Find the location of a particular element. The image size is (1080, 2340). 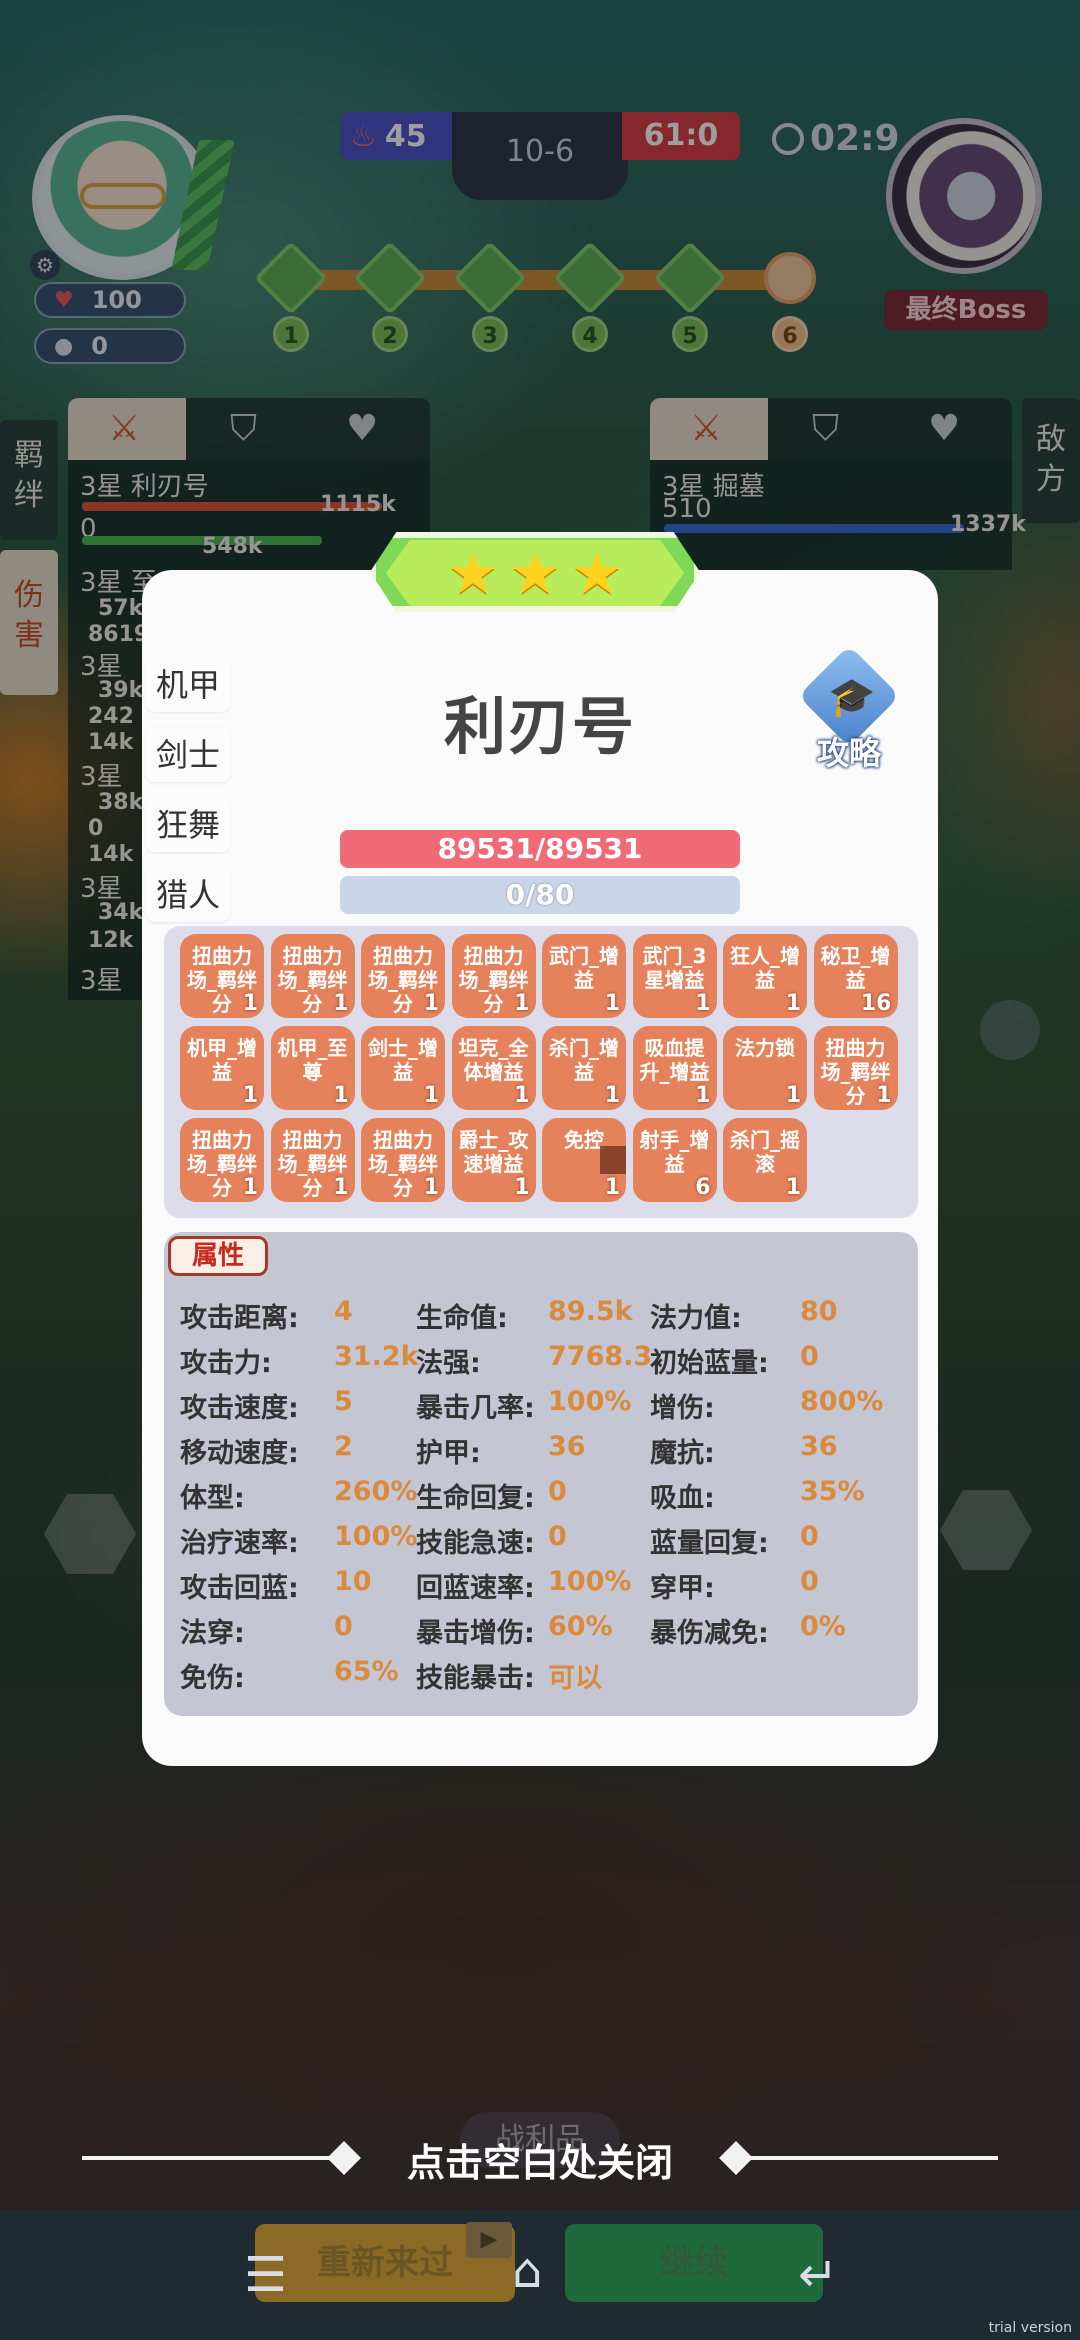

attribute-label: 攻击速度: is located at coordinates (239, 1408).